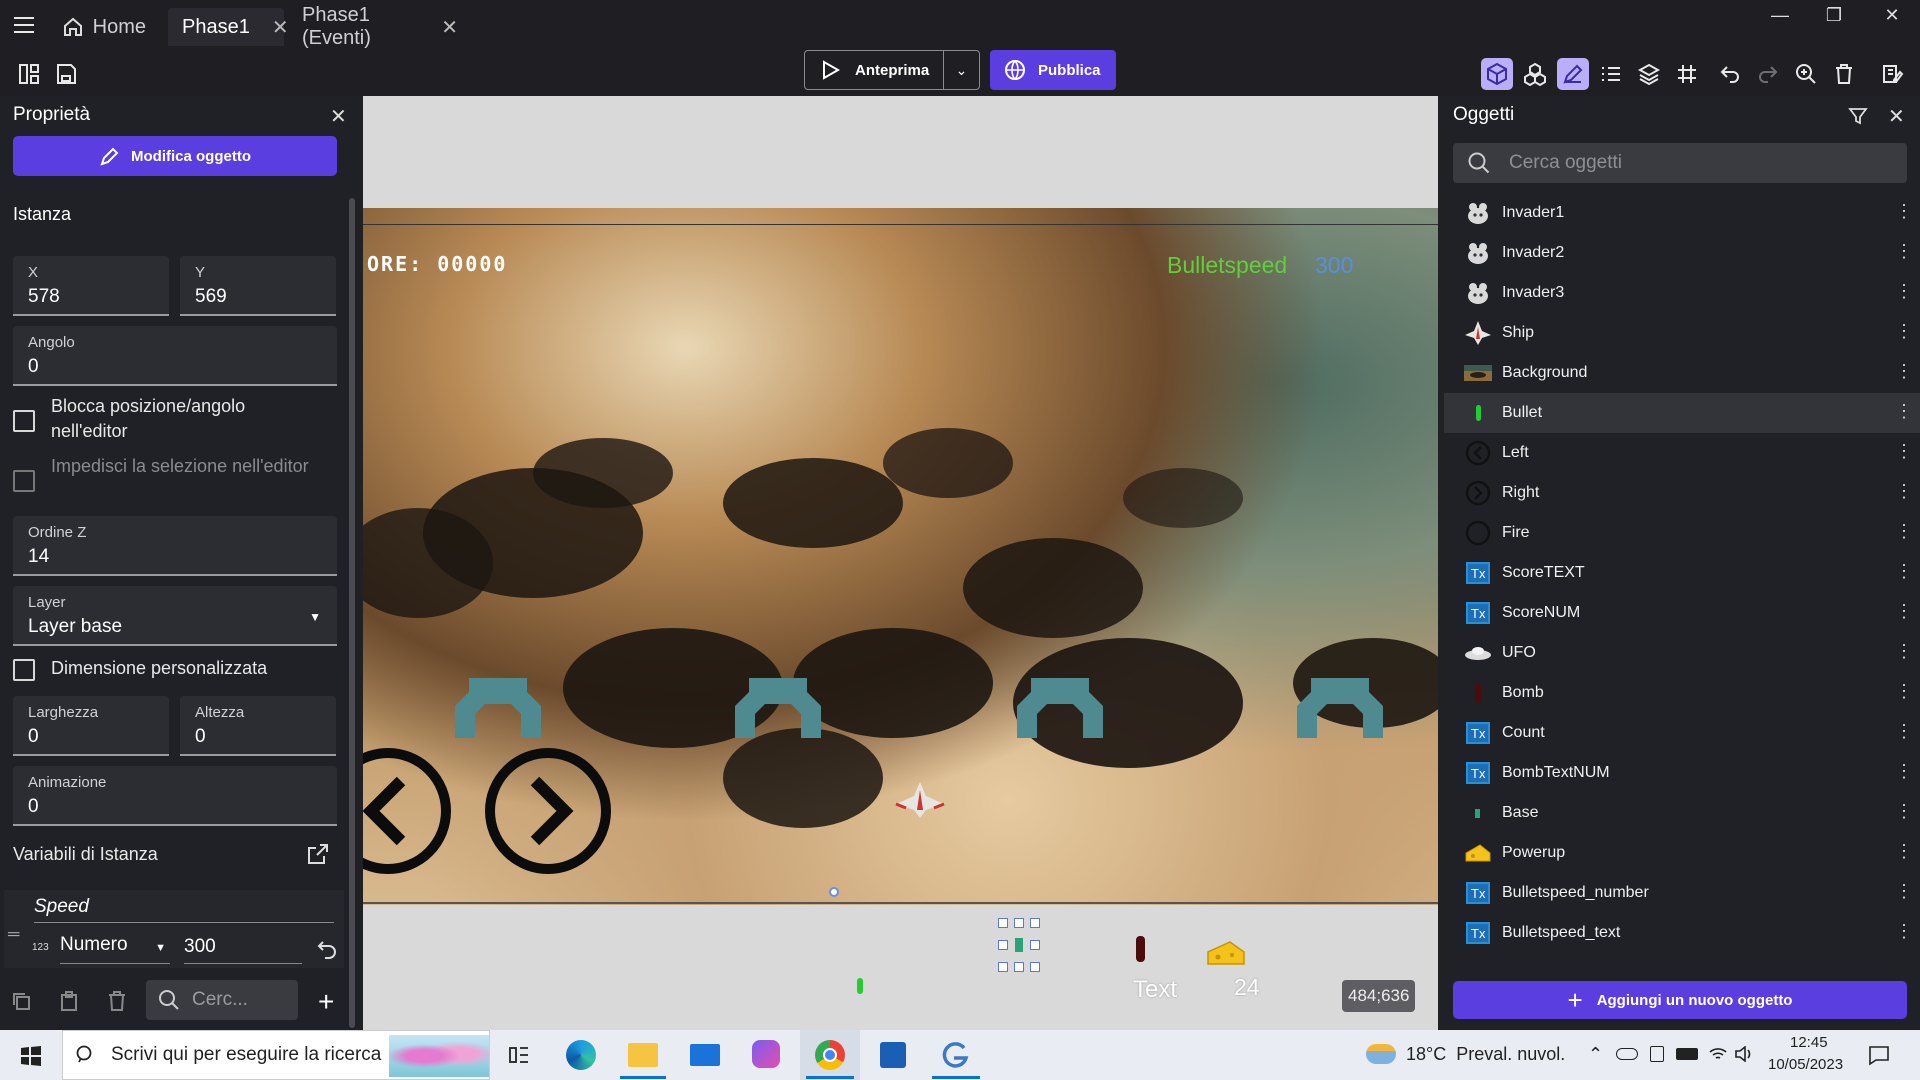 This screenshot has width=1920, height=1080. I want to click on close-window-icon: ✕, so click(1892, 15).